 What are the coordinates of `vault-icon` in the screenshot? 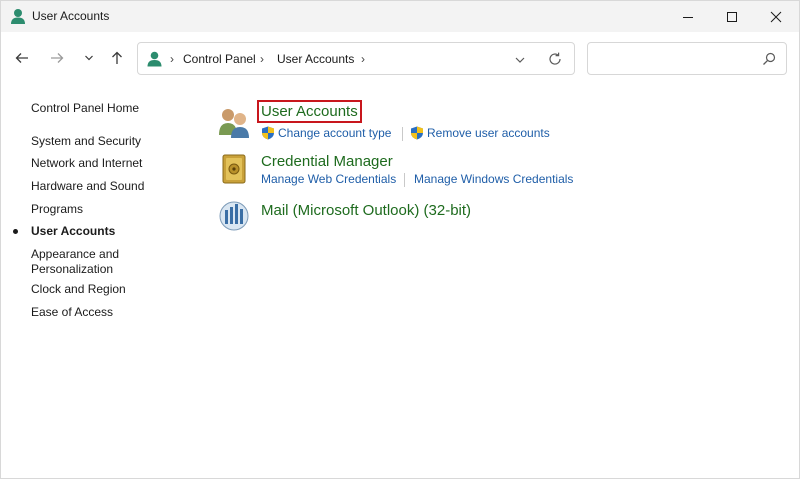 It's located at (234, 169).